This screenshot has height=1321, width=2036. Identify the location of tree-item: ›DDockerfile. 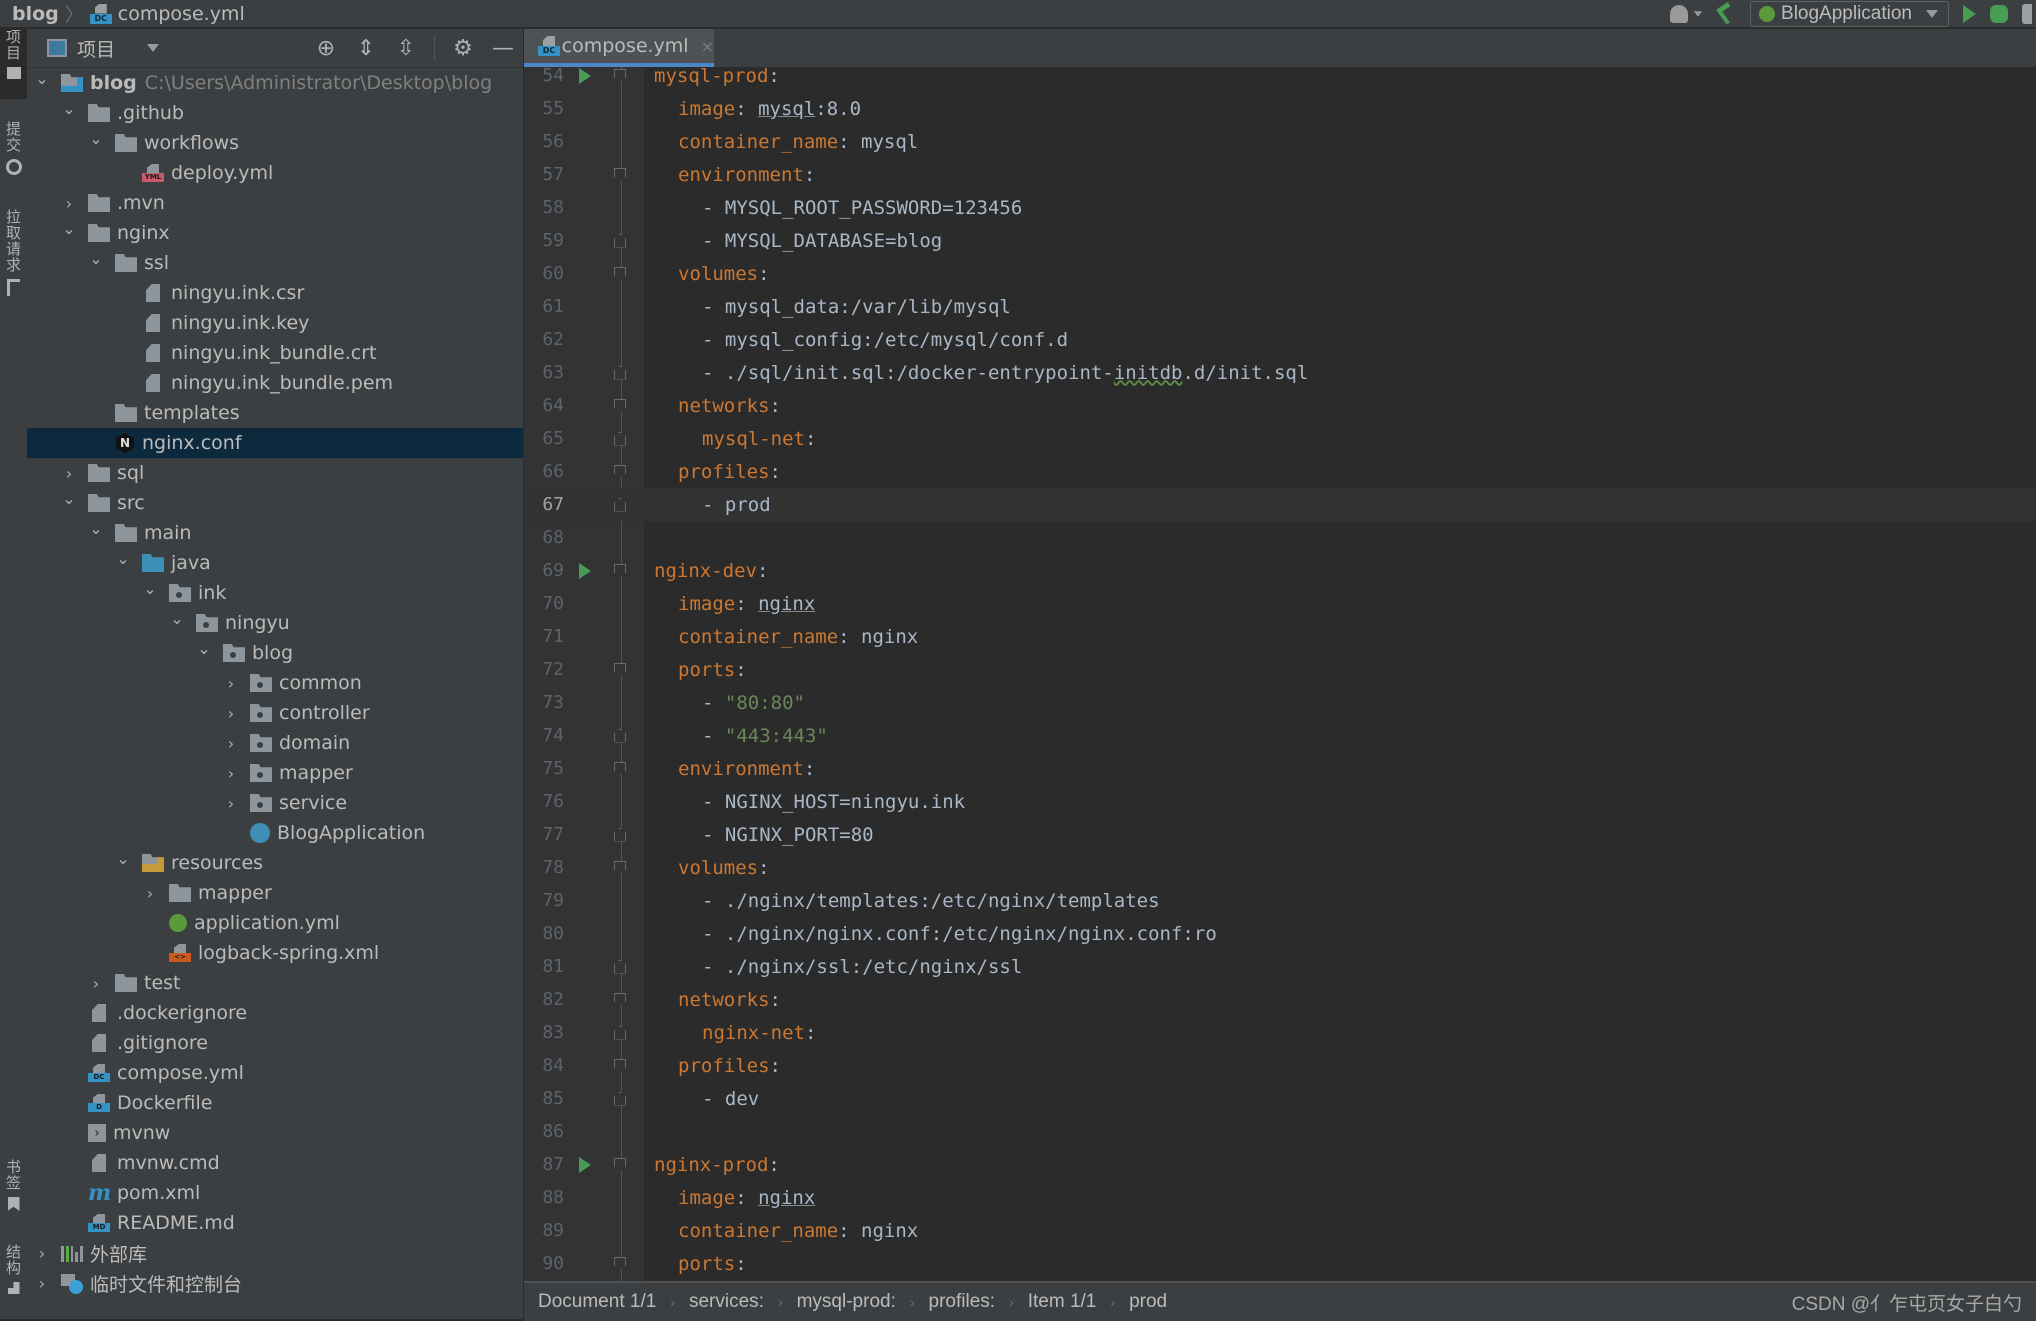
(275, 1103).